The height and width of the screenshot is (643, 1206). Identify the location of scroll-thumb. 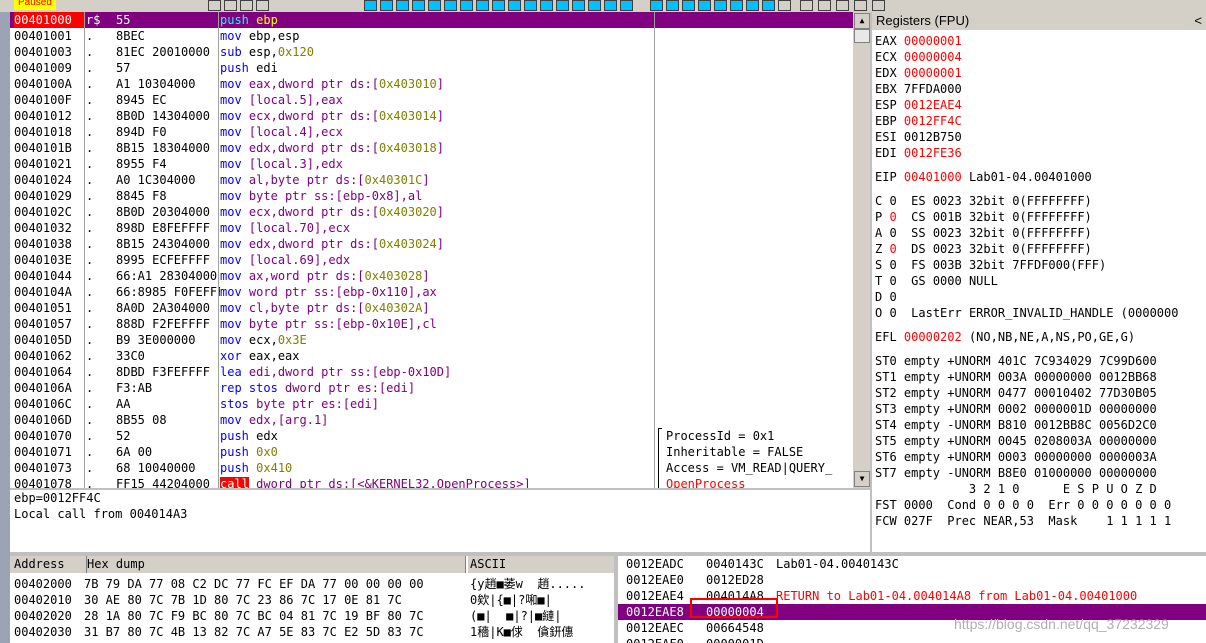
(862, 36).